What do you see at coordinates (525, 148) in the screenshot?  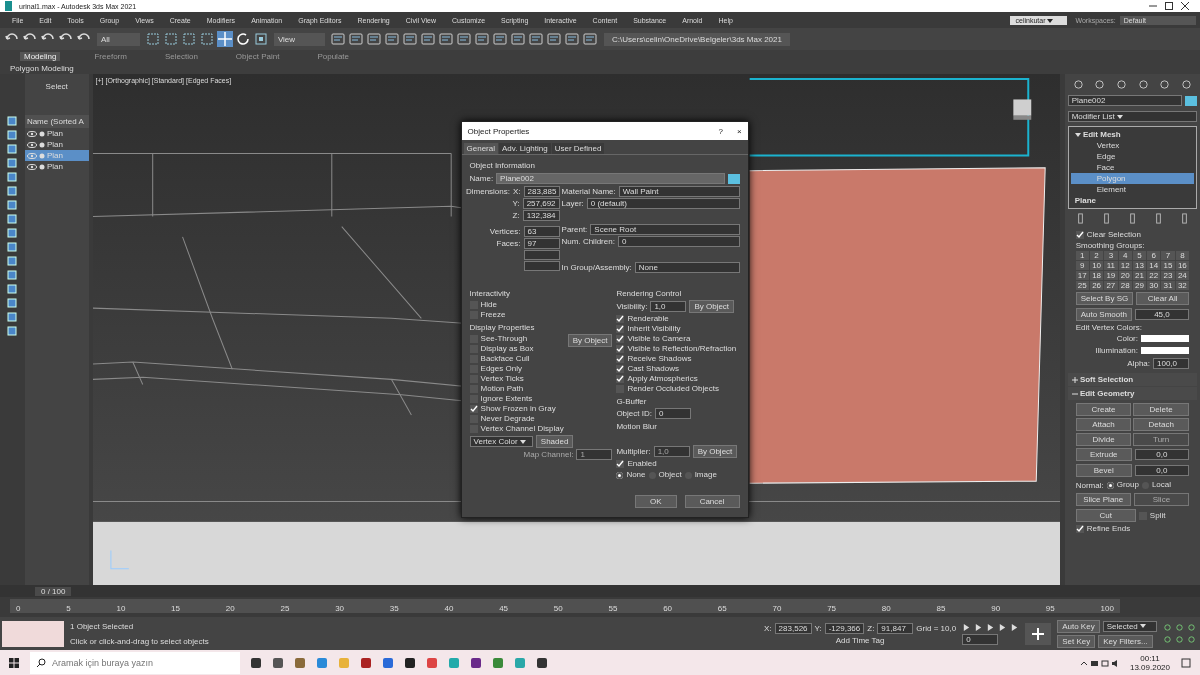 I see `dialog-tab: Adv. Lighting` at bounding box center [525, 148].